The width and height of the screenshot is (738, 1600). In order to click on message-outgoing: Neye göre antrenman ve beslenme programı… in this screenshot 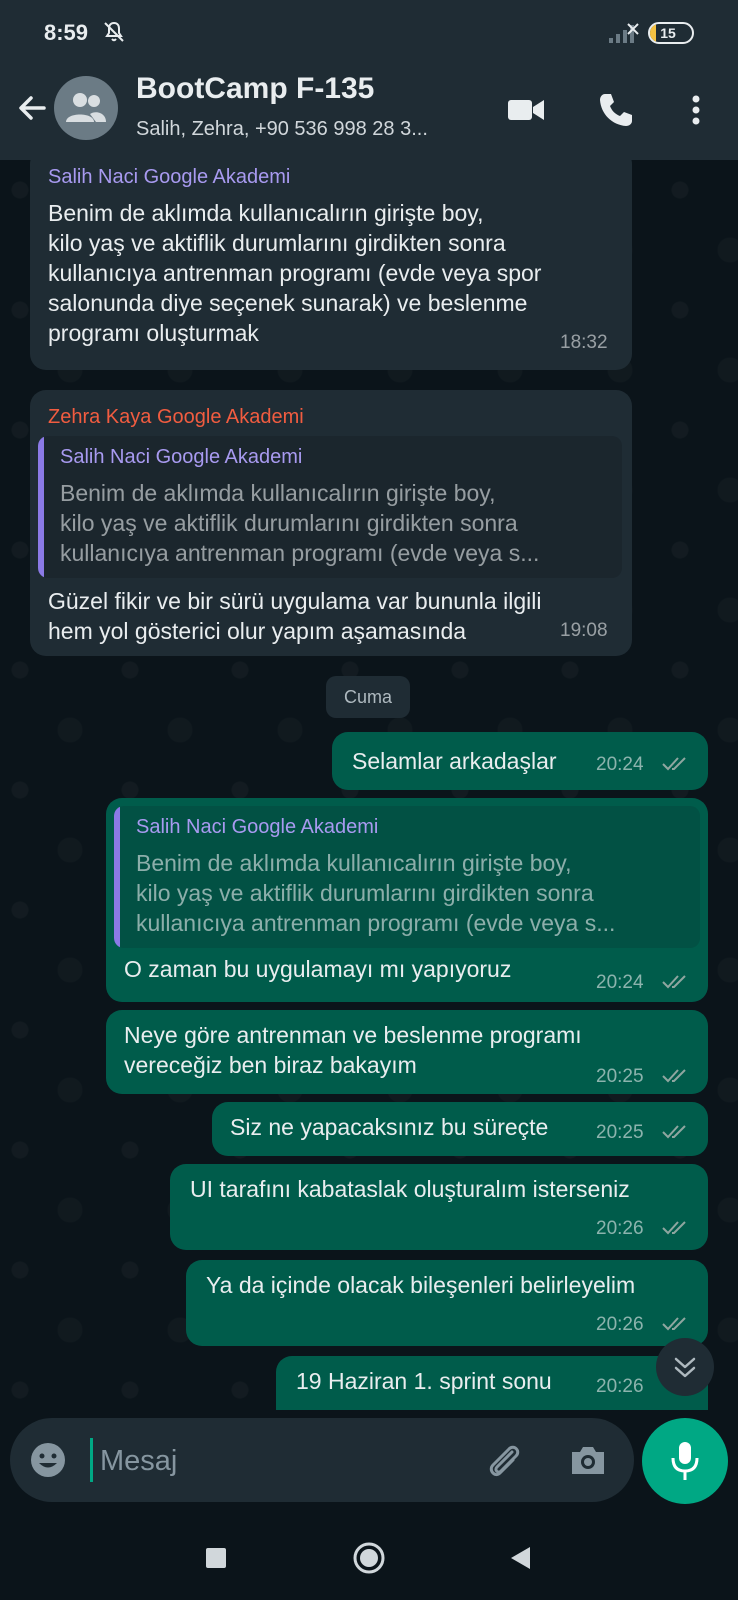, I will do `click(407, 1052)`.